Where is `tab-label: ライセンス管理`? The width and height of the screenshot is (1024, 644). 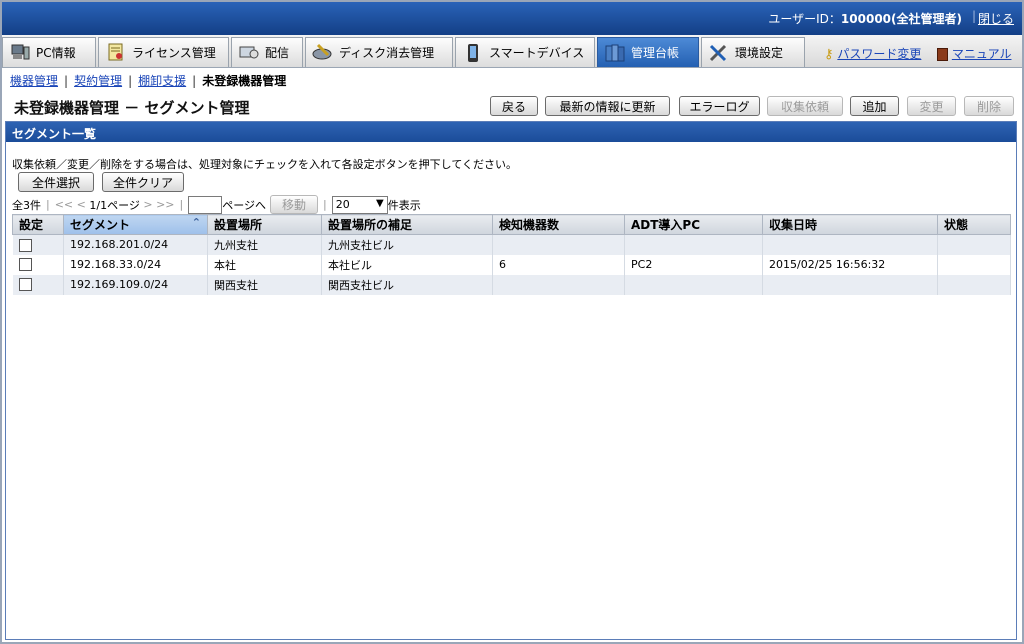 tab-label: ライセンス管理 is located at coordinates (174, 53).